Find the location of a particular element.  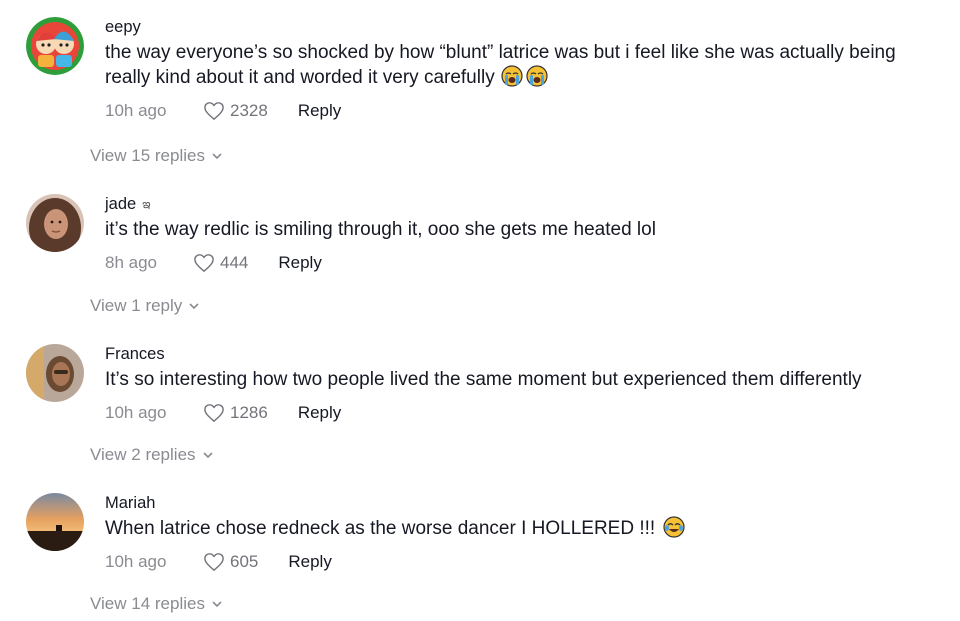

comment-meta: 10h ago 605 Reply is located at coordinates (522, 562).